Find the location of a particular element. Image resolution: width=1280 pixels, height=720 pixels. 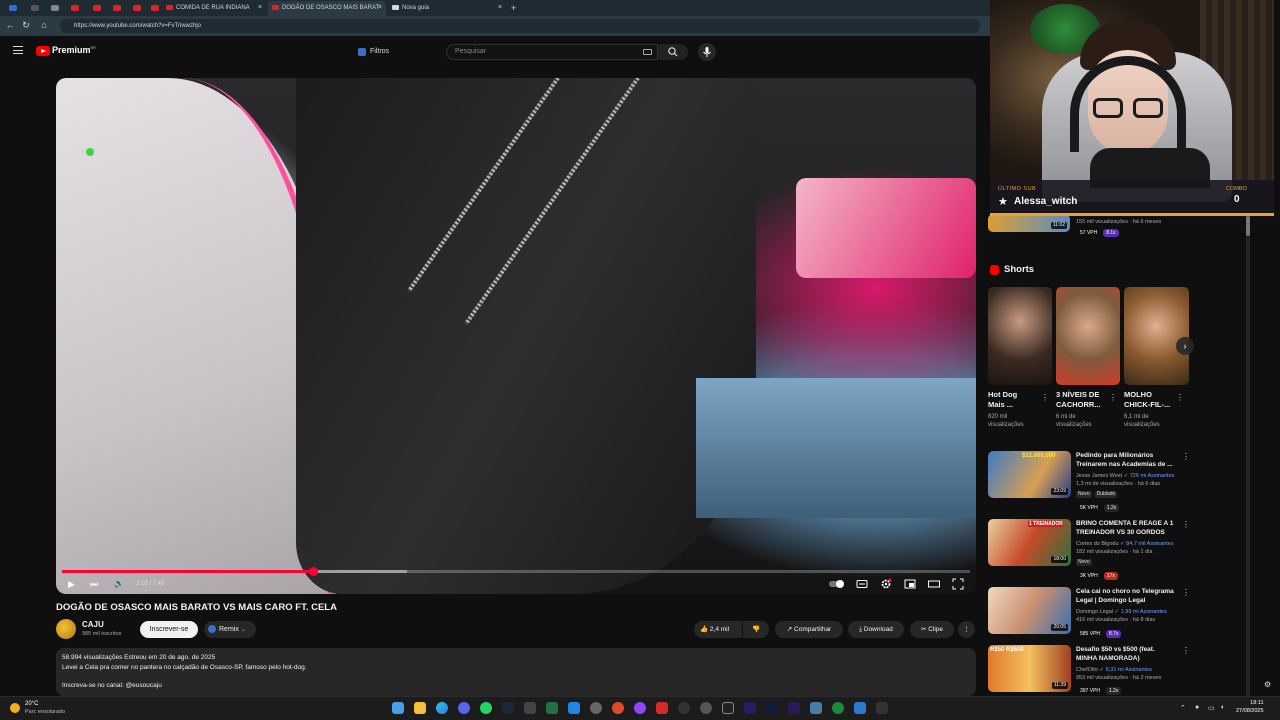

twitch-icon is located at coordinates (640, 708).